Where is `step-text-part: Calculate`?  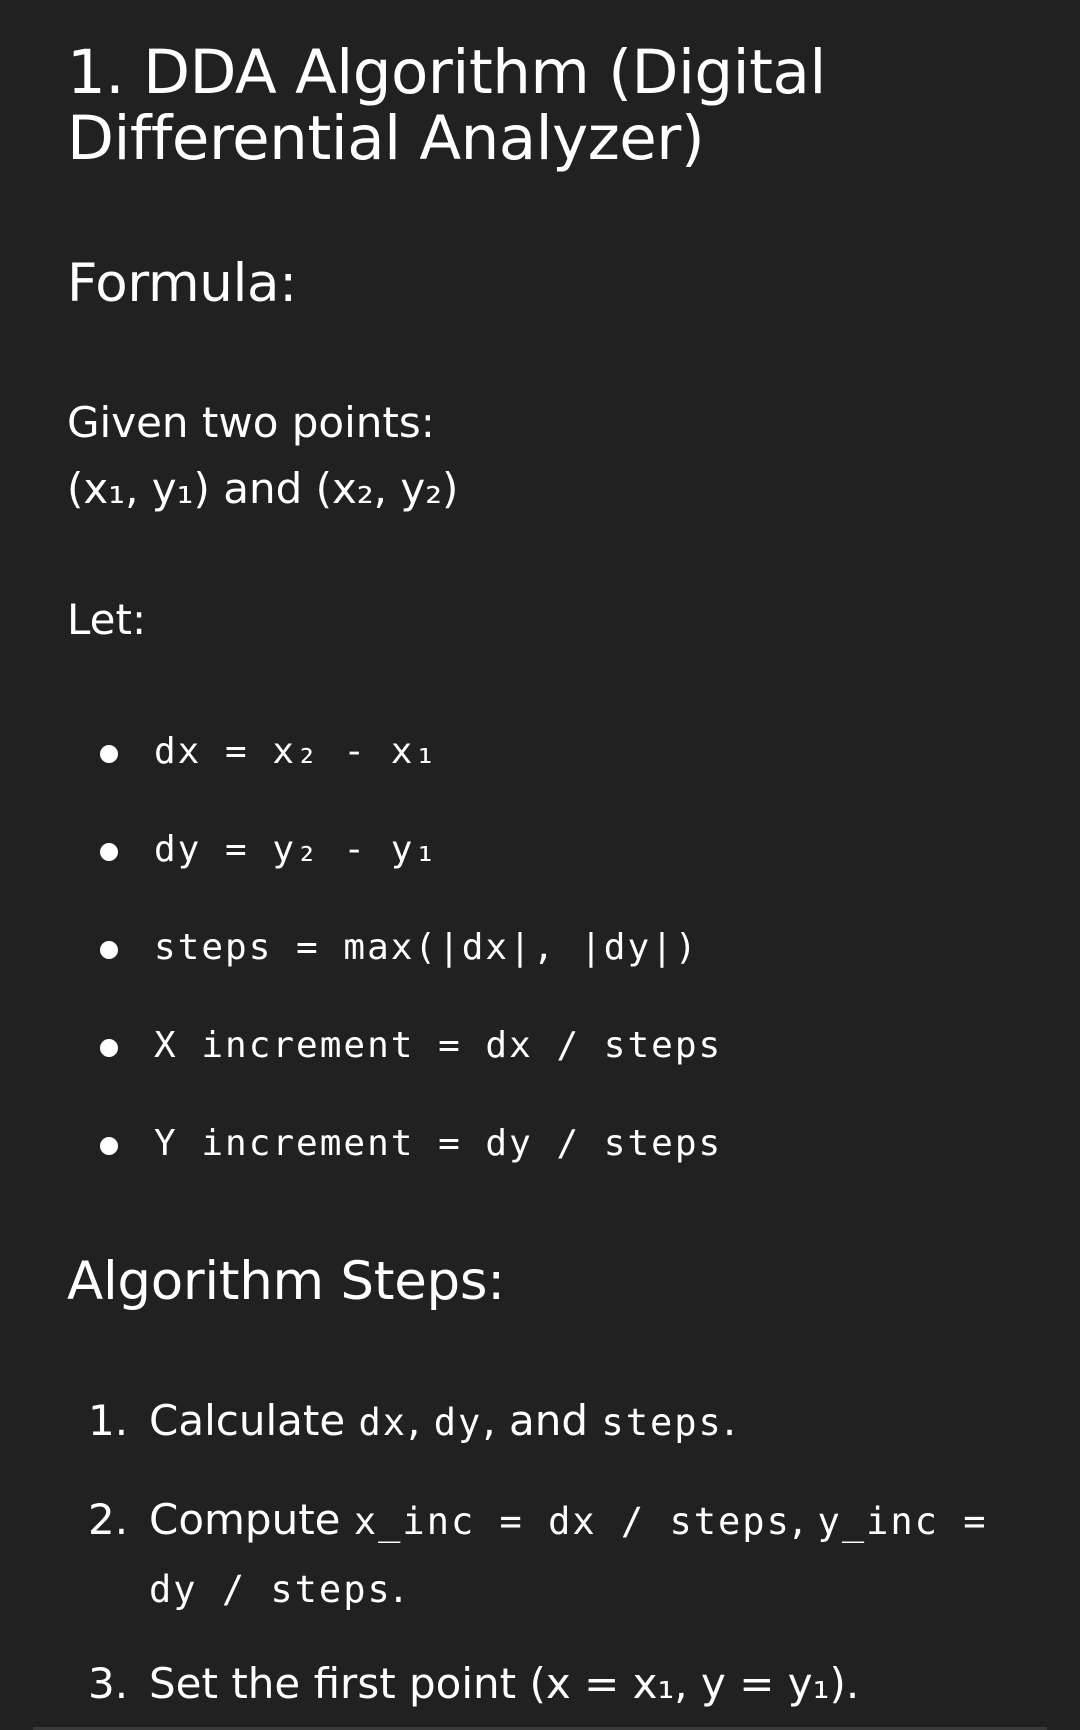 step-text-part: Calculate is located at coordinates (254, 1420).